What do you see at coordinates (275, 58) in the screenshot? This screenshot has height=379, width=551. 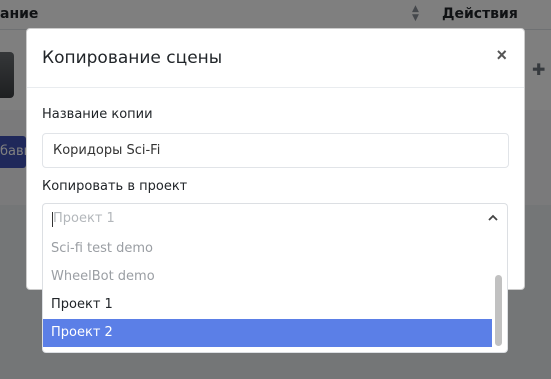 I see `modal-header: Копирование сцены ×` at bounding box center [275, 58].